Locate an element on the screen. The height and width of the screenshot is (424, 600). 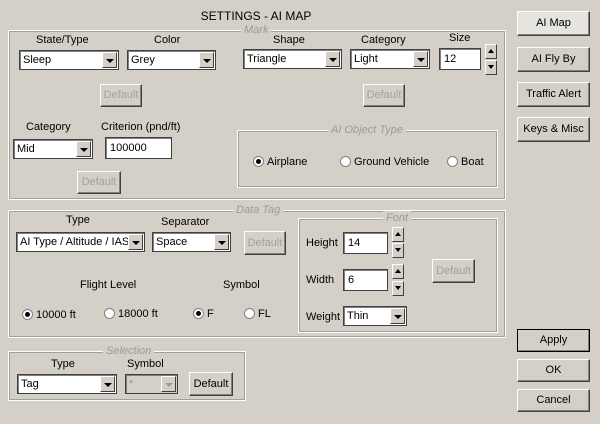
flight-level-label: Flight Level is located at coordinates (108, 285).